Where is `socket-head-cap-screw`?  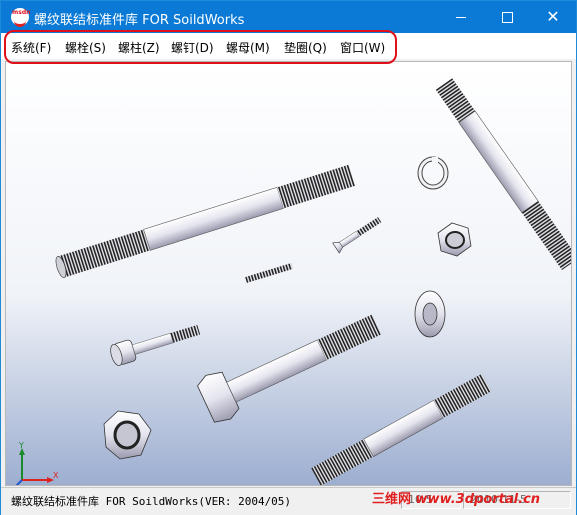
socket-head-cap-screw is located at coordinates (155, 345).